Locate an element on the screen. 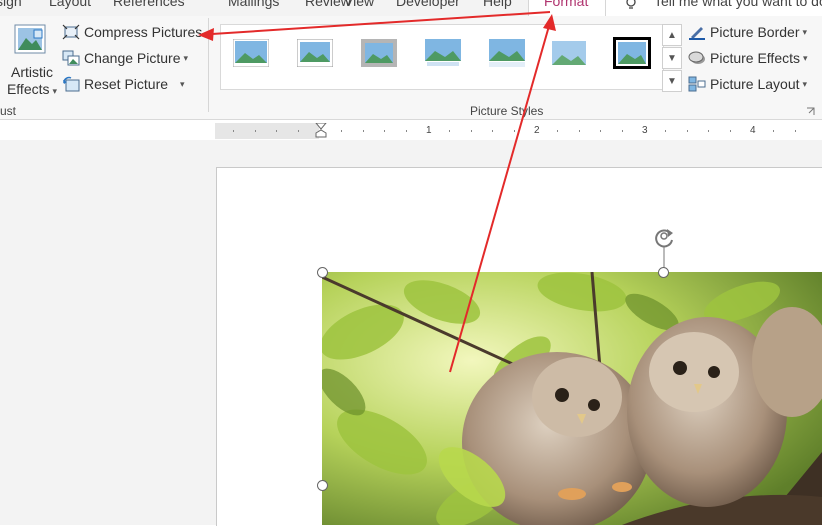 Image resolution: width=822 pixels, height=526 pixels. picture-layout-label: Picture Layout is located at coordinates (755, 84).